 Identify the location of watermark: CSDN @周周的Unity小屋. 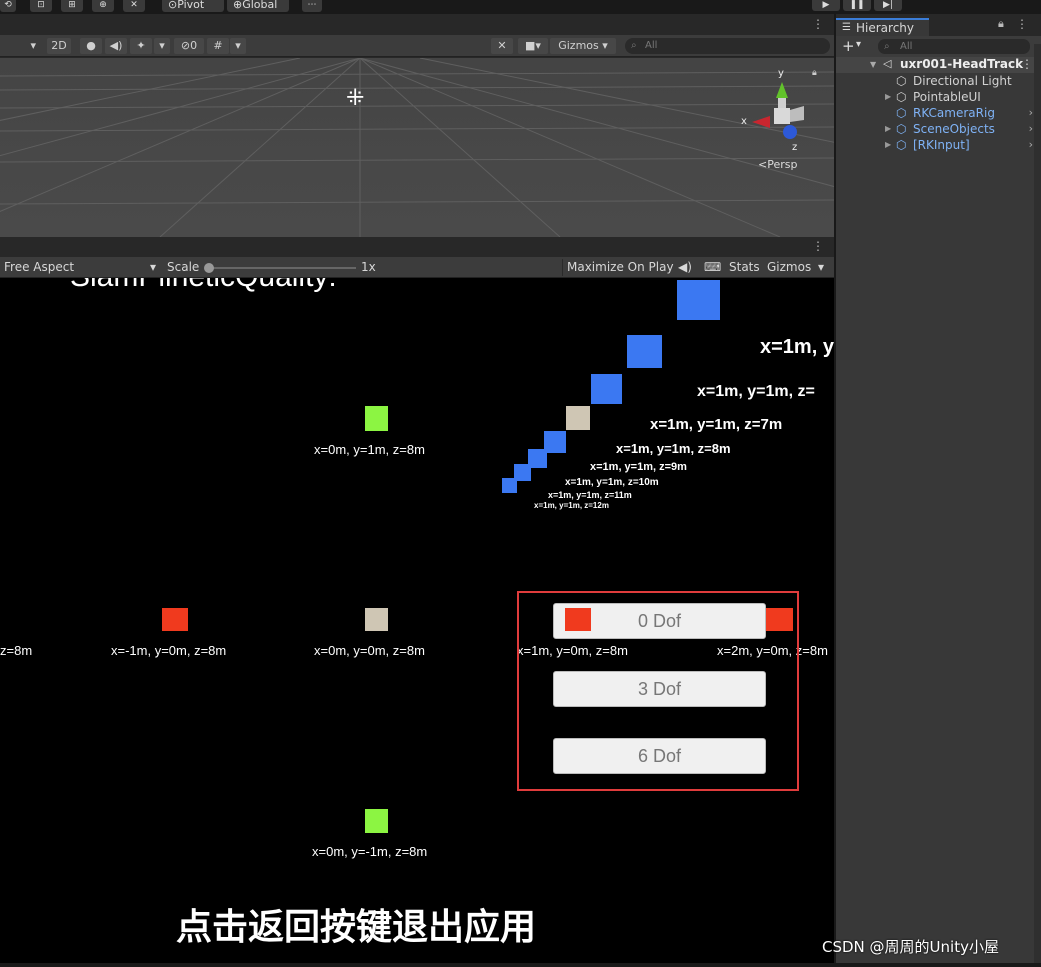
(910, 947).